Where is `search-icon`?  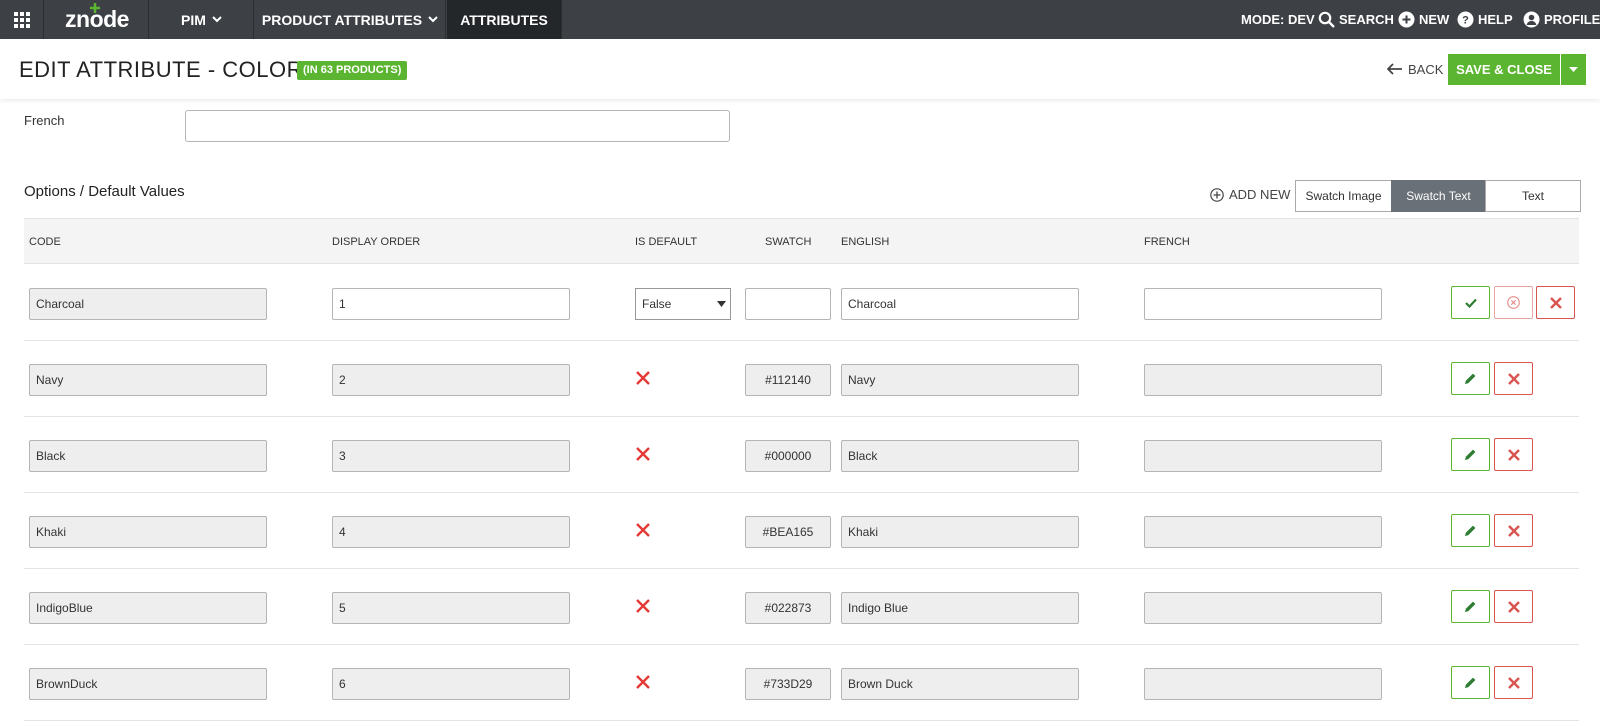
search-icon is located at coordinates (1326, 19).